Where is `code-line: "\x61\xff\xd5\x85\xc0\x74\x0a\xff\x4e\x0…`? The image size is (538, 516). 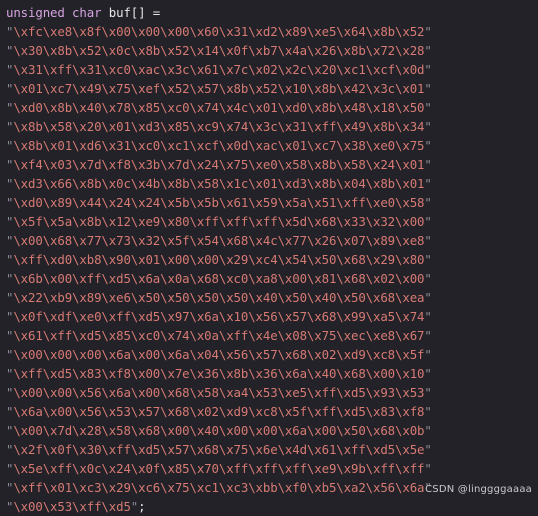 code-line: "\x61\xff\xd5\x85\xc0\x74\x0a\xff\x4e\x0… is located at coordinates (272, 335).